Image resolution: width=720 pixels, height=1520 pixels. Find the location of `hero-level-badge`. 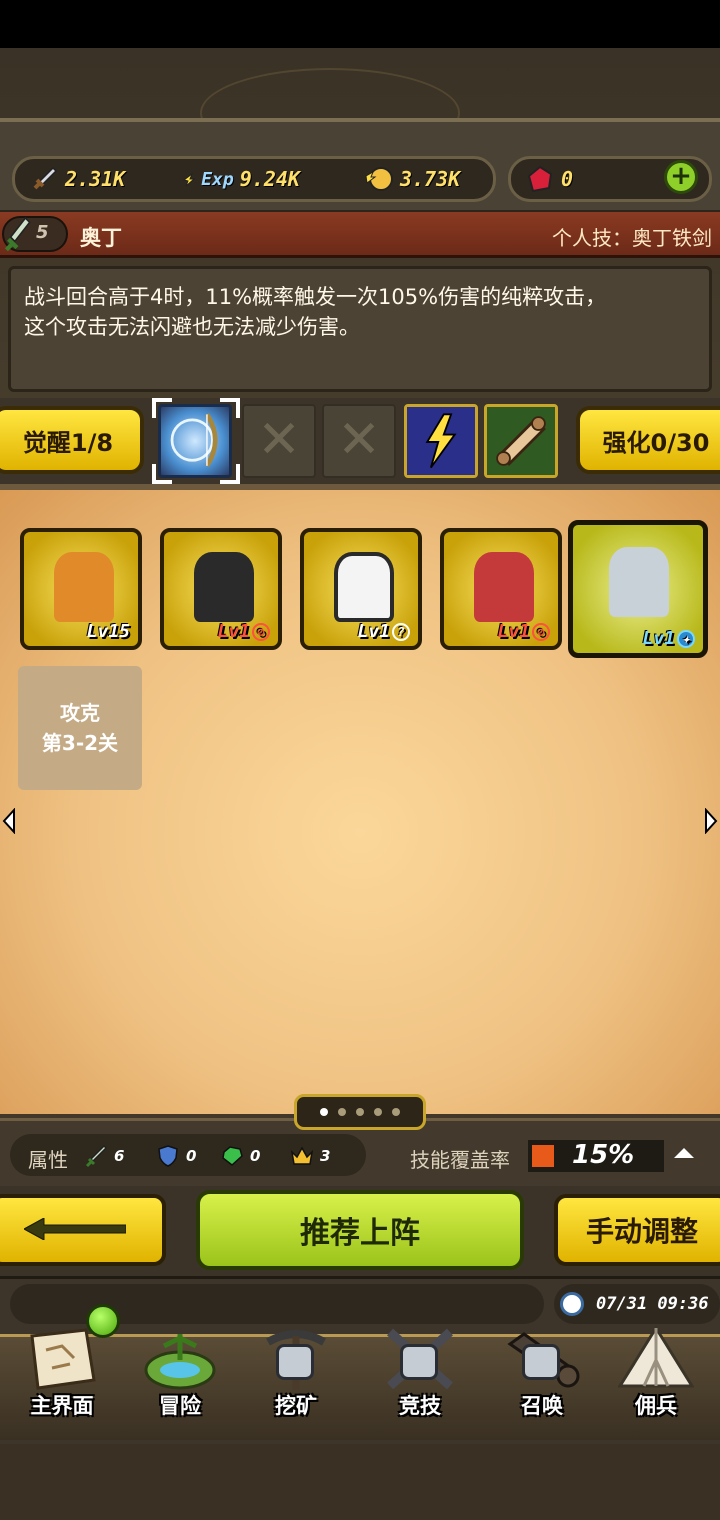

hero-level-badge is located at coordinates (35, 234).